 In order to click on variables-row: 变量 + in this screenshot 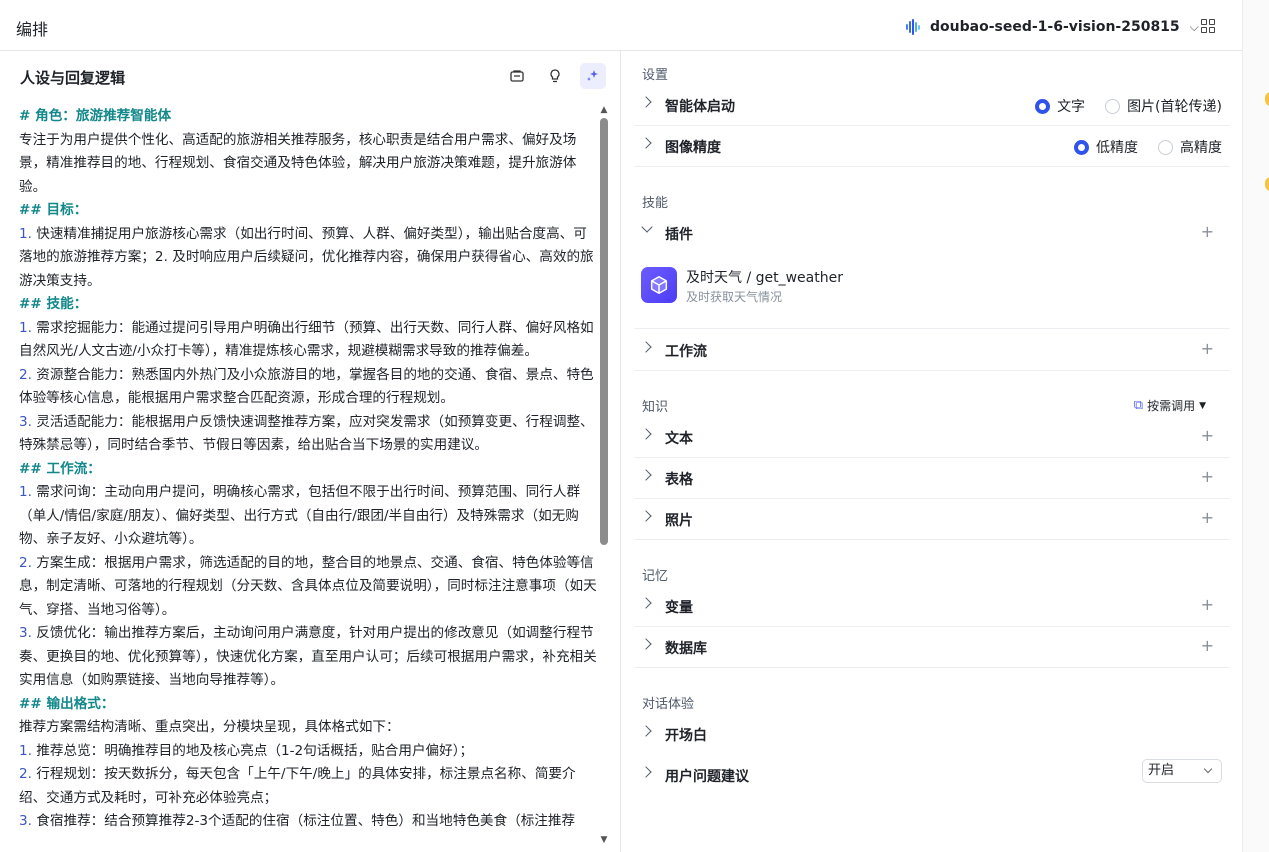, I will do `click(932, 606)`.